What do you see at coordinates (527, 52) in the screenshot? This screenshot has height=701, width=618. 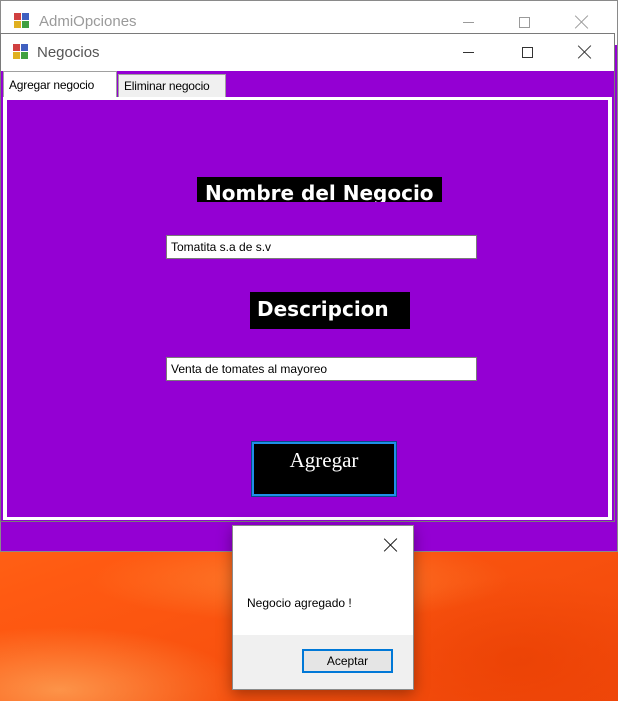 I see `maximize-icon` at bounding box center [527, 52].